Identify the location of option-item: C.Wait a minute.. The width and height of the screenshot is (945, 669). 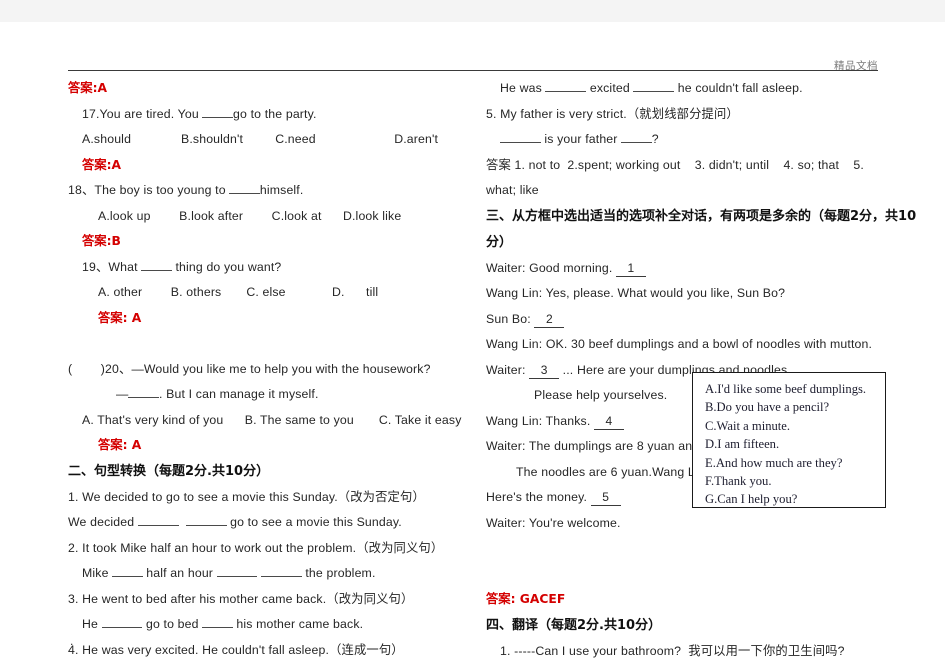
(795, 426).